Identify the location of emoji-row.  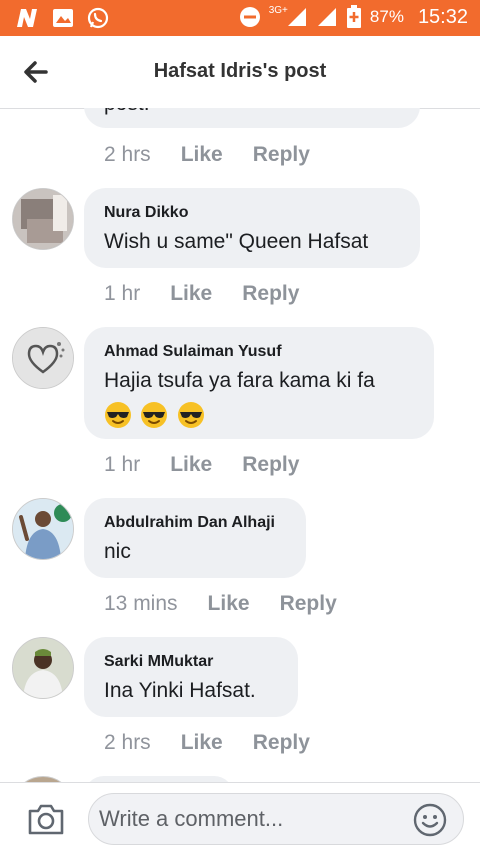
(156, 417).